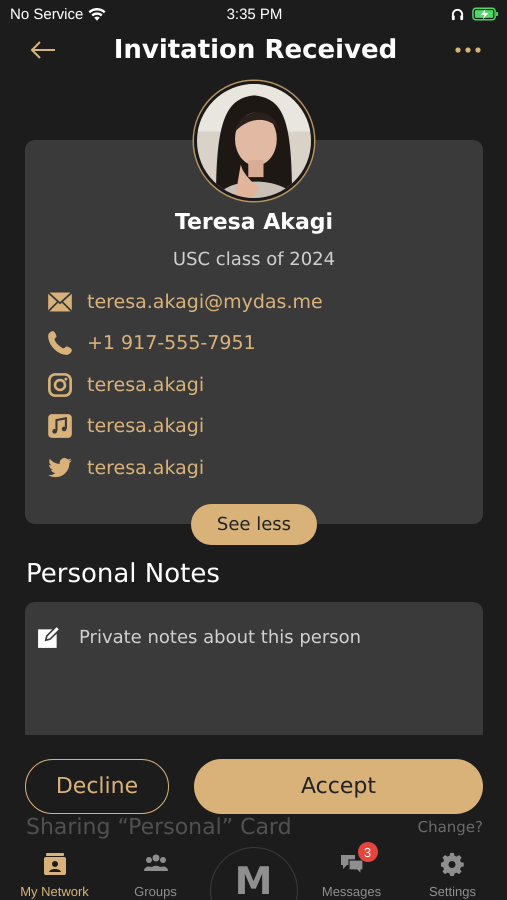  What do you see at coordinates (450, 827) in the screenshot?
I see `change-link: Change?` at bounding box center [450, 827].